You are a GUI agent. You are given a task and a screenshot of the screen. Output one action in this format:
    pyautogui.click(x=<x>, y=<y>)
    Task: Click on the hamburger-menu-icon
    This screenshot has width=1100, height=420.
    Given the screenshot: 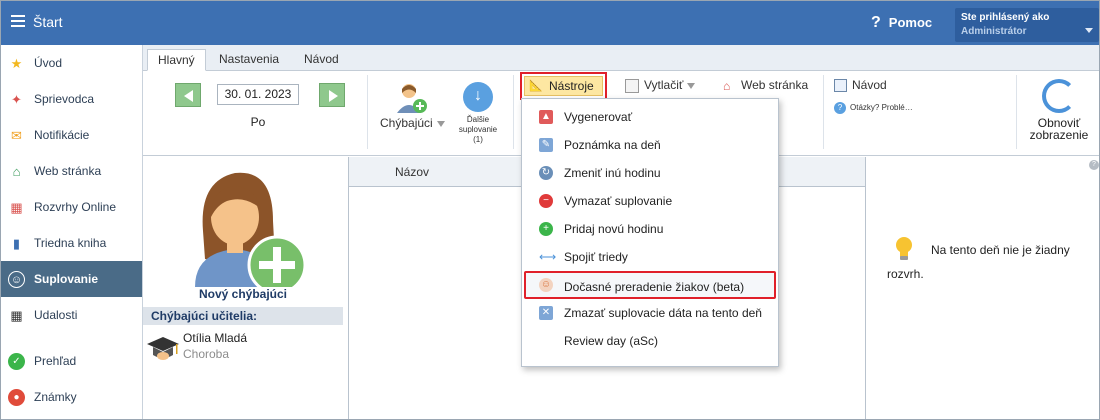 What is the action you would take?
    pyautogui.click(x=18, y=21)
    